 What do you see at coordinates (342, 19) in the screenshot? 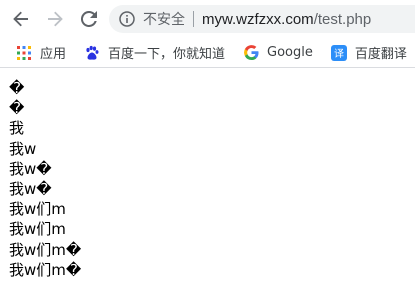
I see `url-path: /test.php` at bounding box center [342, 19].